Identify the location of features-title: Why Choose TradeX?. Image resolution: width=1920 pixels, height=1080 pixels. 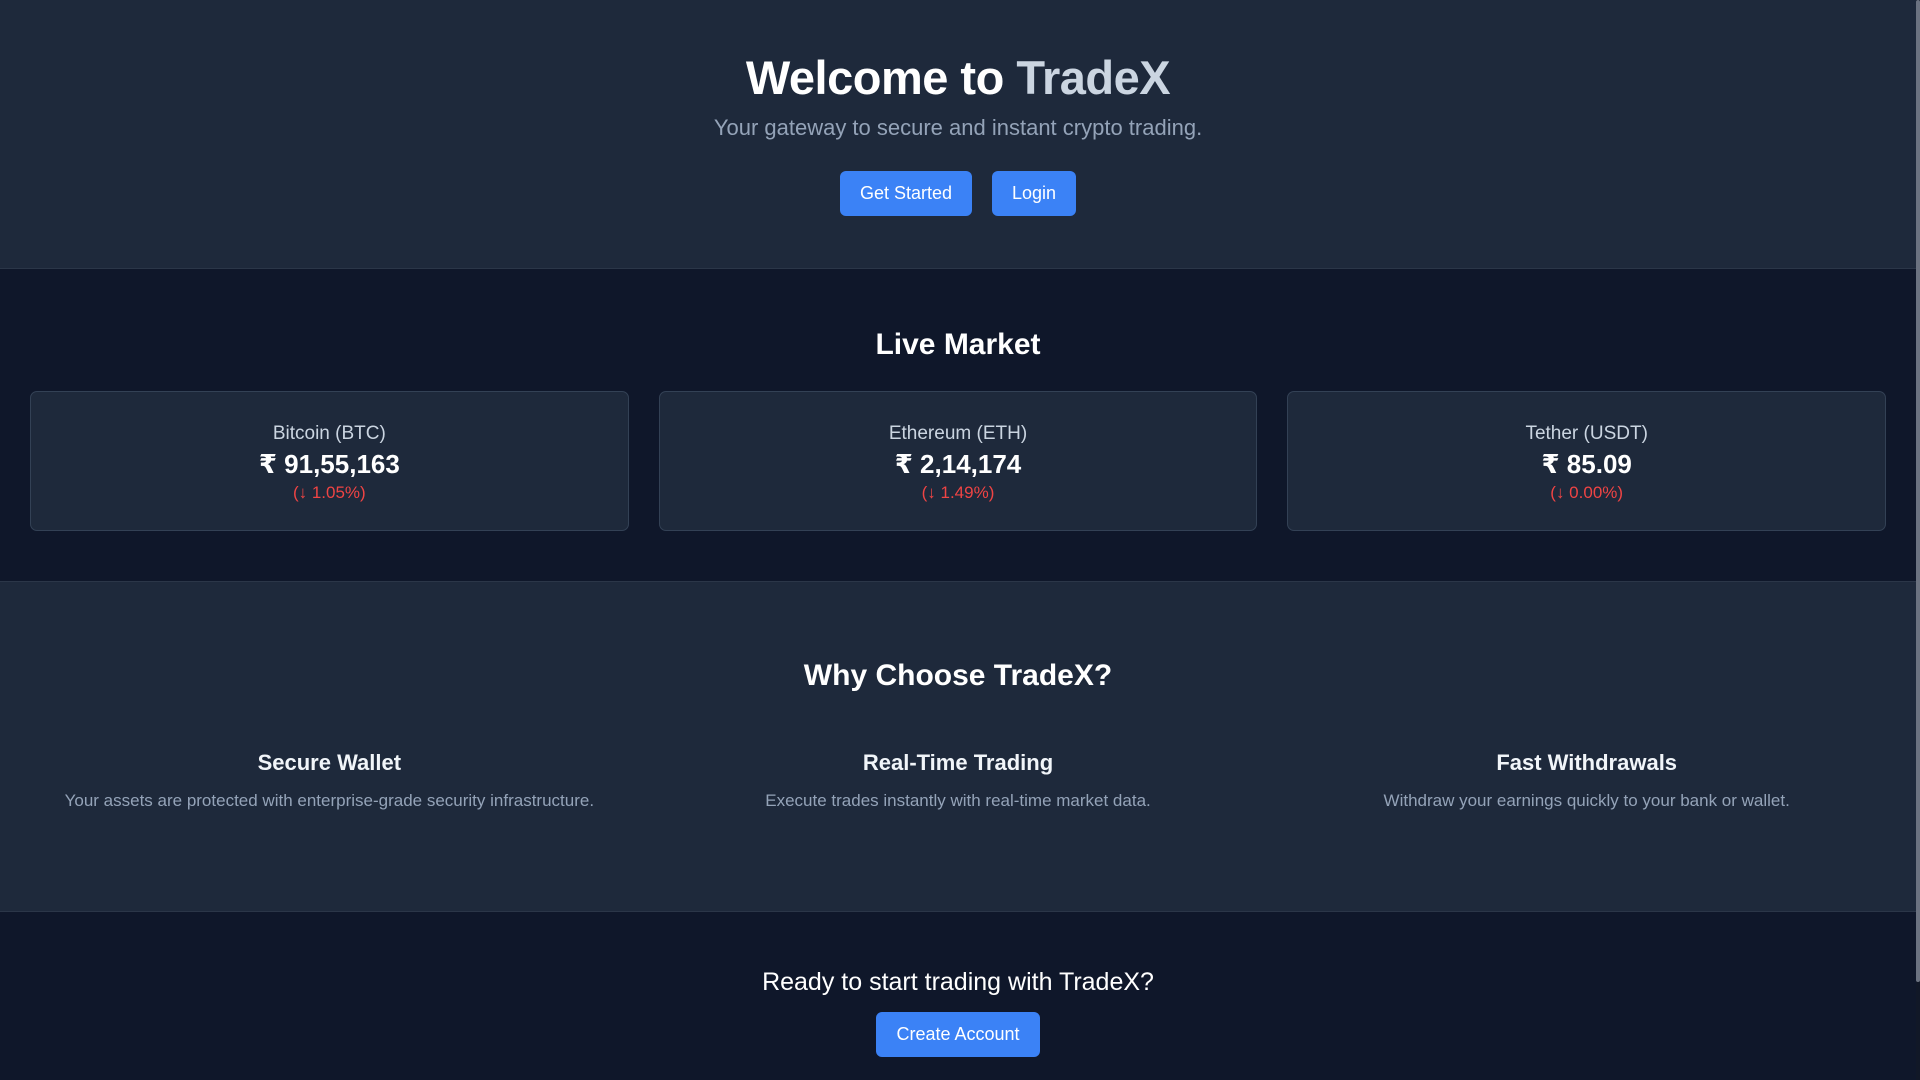
(958, 675).